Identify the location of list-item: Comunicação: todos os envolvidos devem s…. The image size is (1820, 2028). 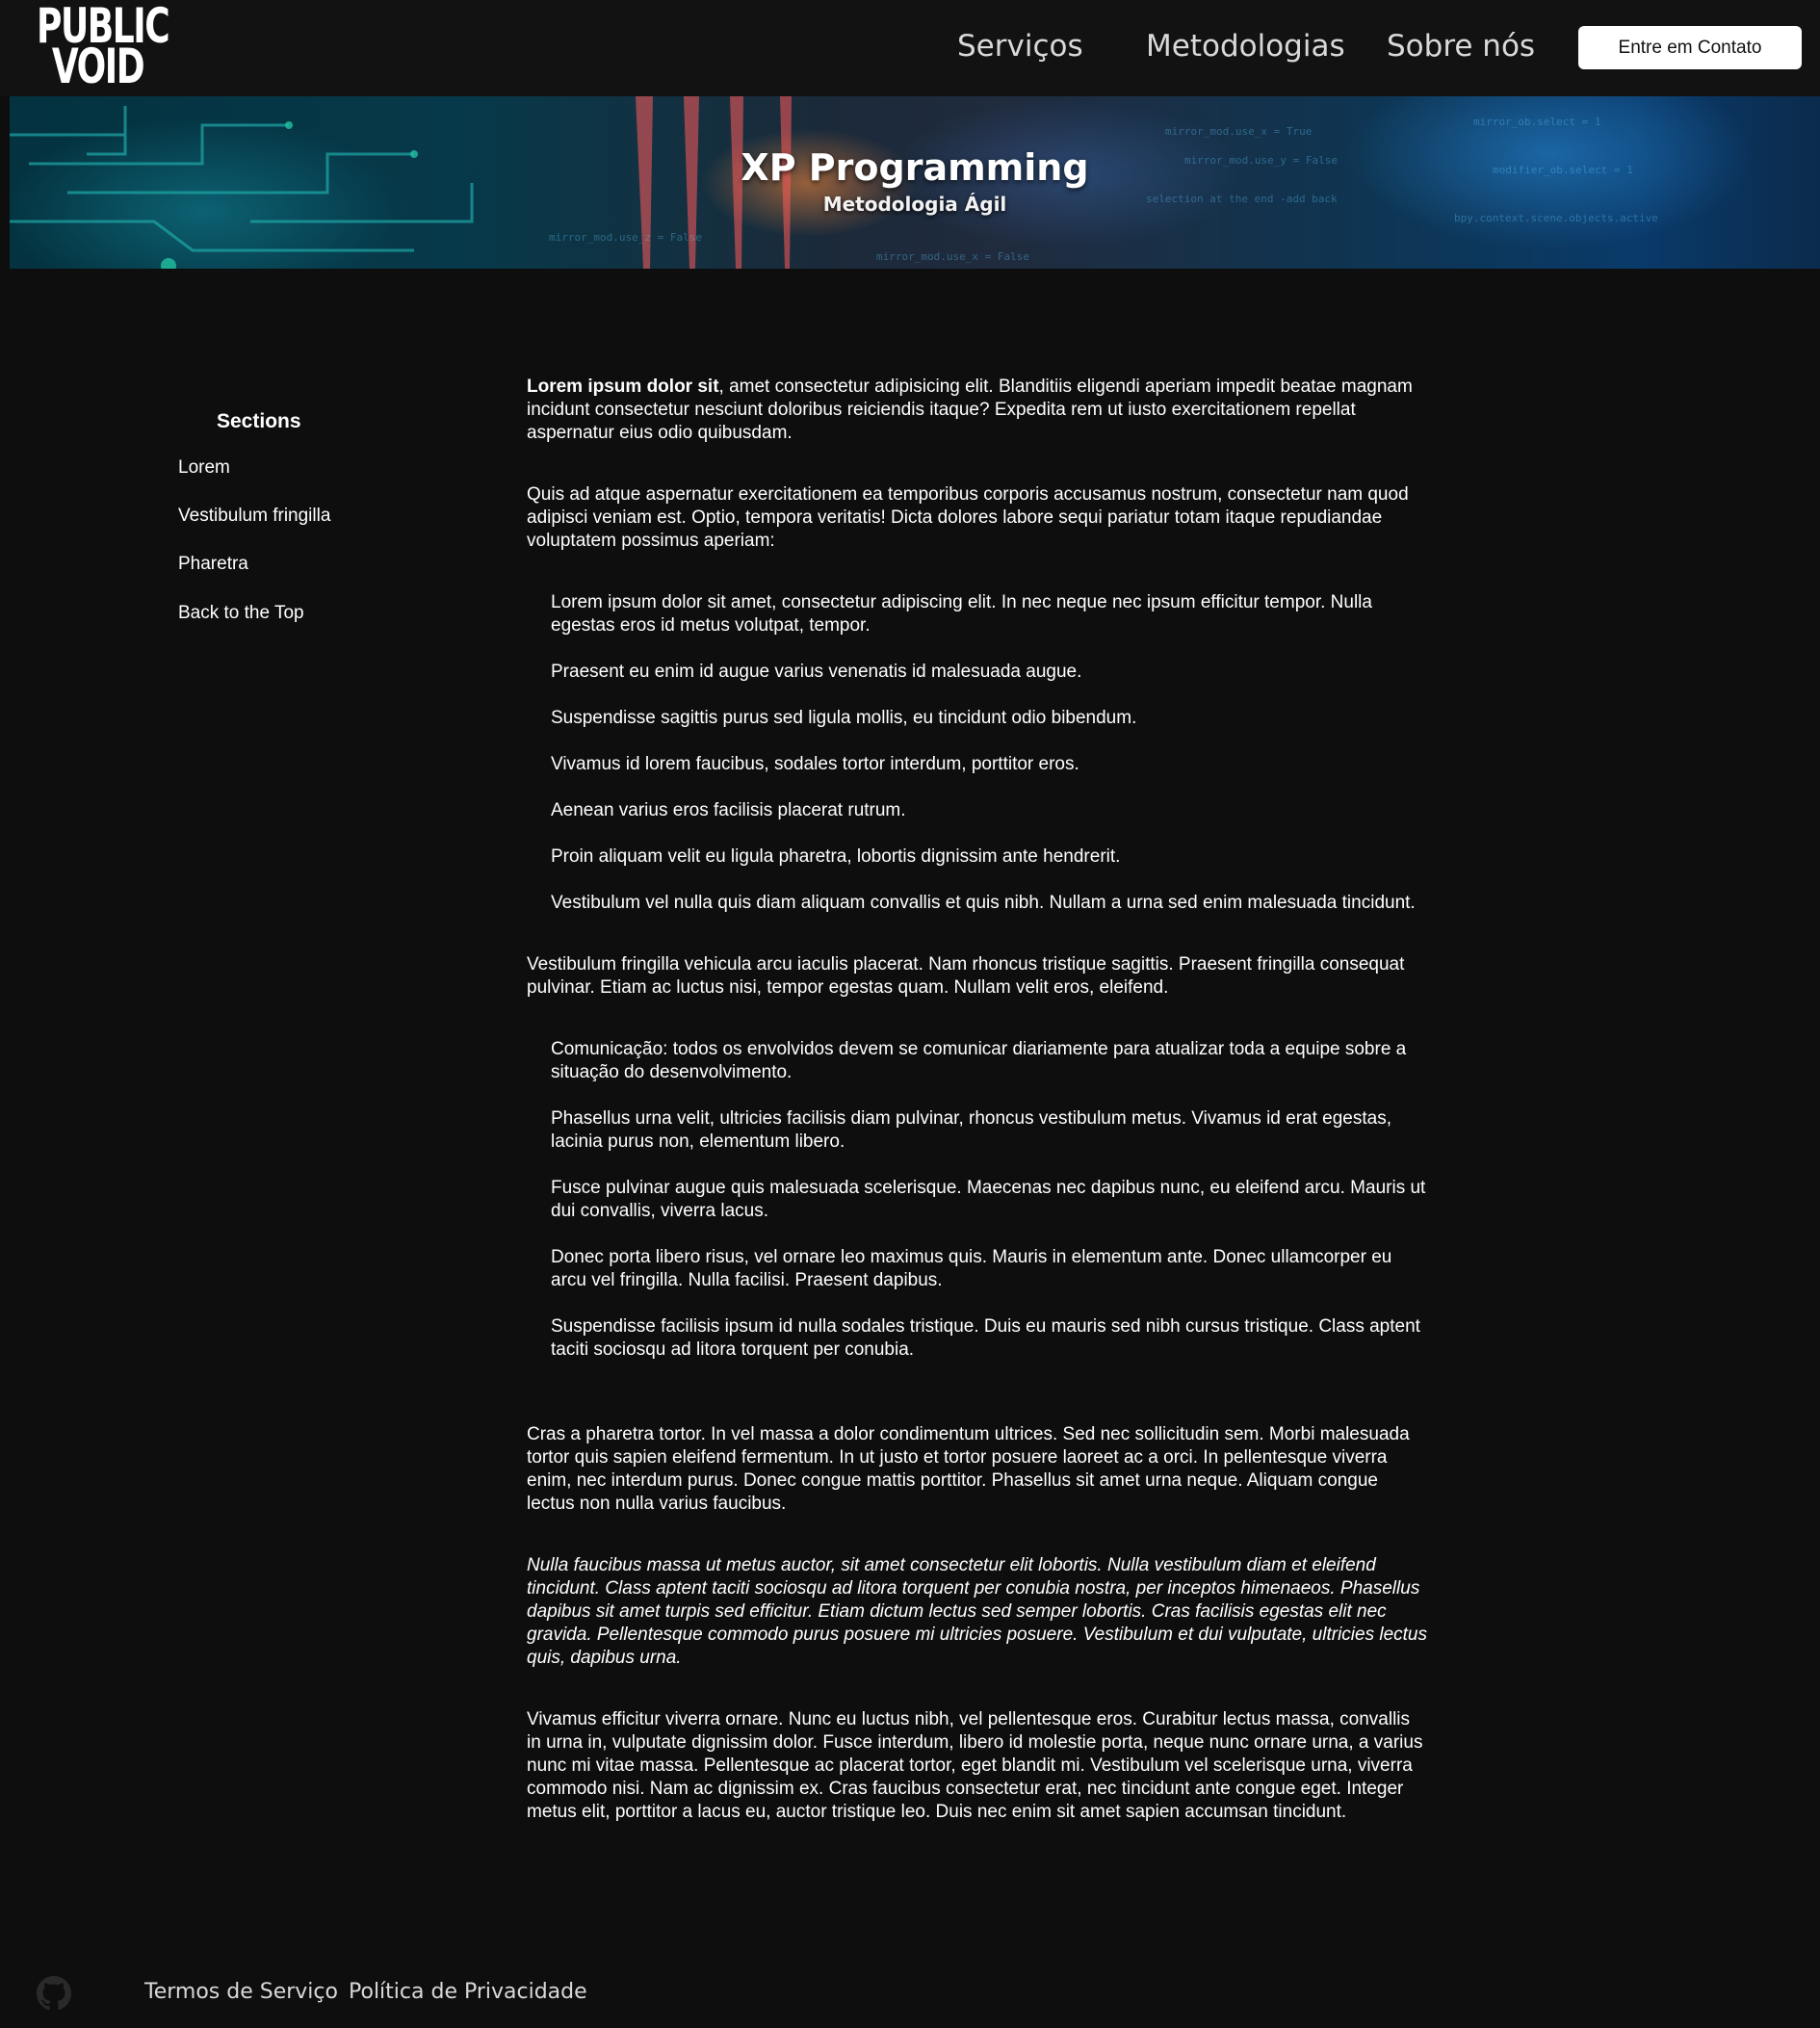
(979, 1060).